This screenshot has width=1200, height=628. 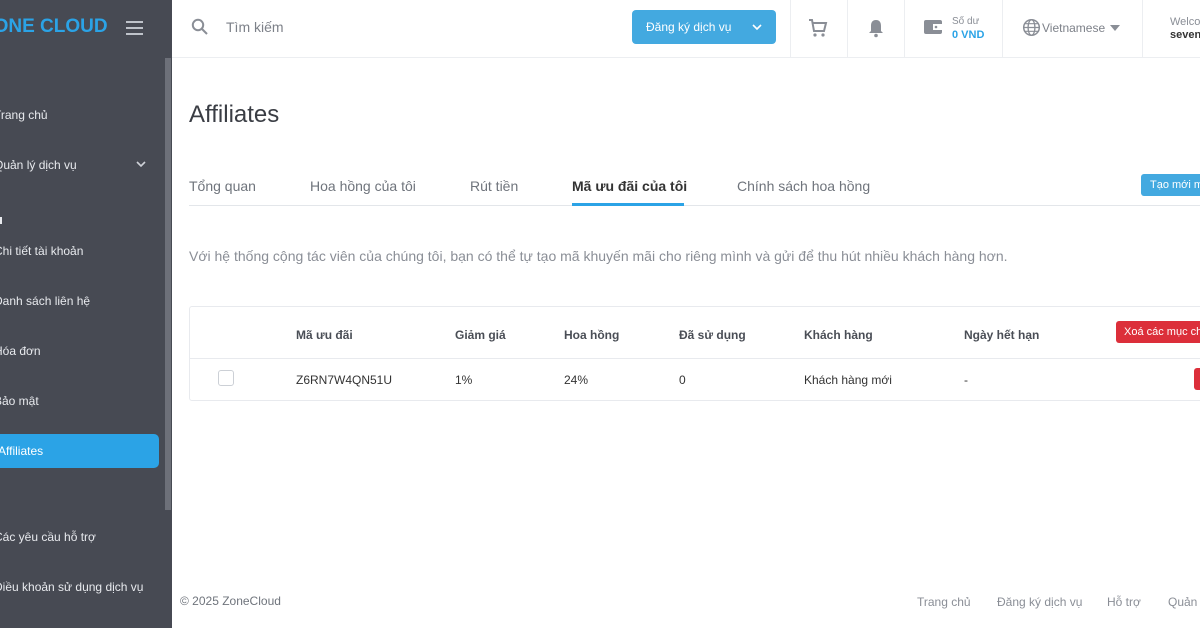 What do you see at coordinates (944, 602) in the screenshot?
I see `footer-link-home: Trang chủ` at bounding box center [944, 602].